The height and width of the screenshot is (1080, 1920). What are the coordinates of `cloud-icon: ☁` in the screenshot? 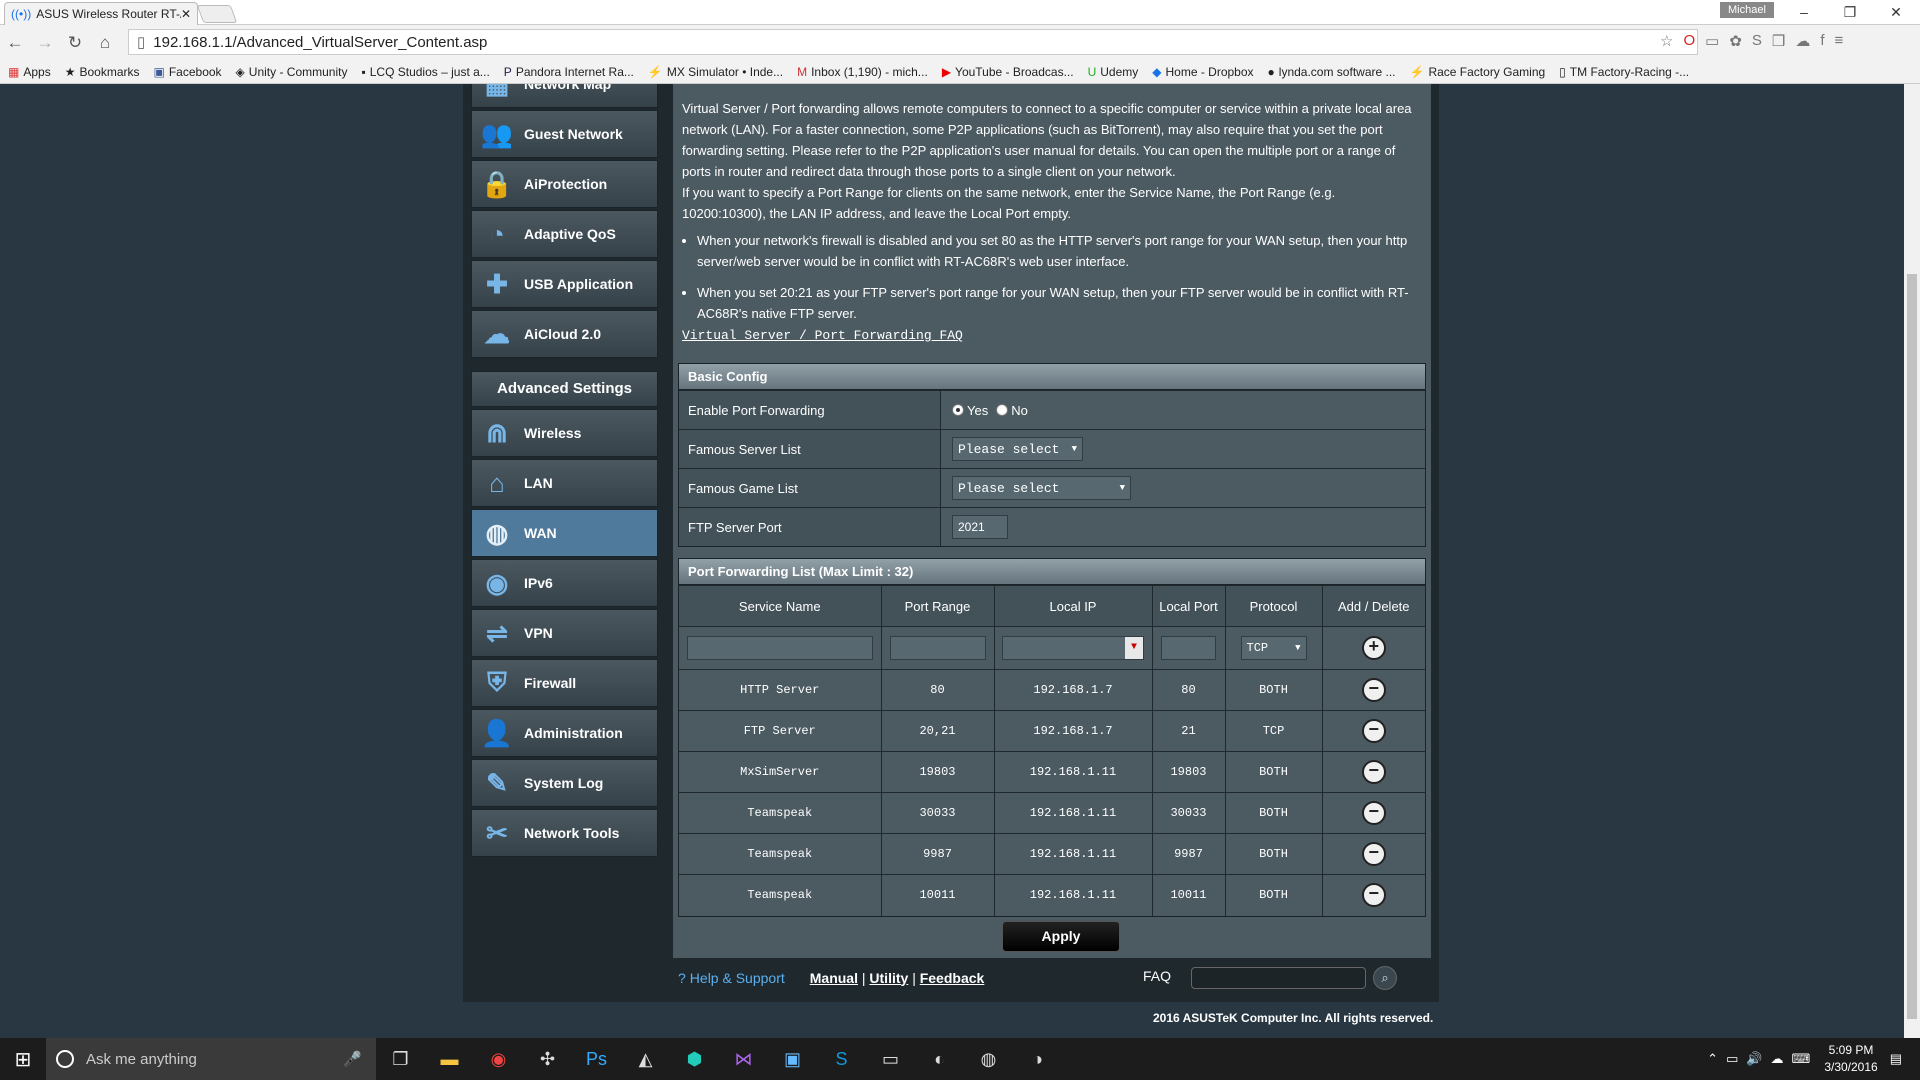 It's located at (1802, 41).